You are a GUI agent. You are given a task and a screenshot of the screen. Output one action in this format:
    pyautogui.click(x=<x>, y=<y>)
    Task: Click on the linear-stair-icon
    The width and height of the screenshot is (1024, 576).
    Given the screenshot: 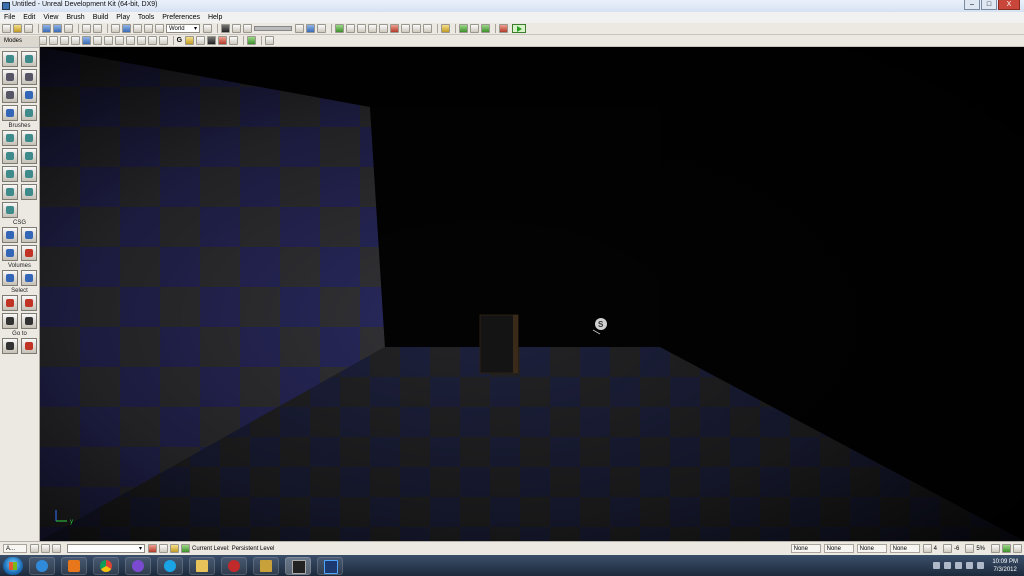 What is the action you would take?
    pyautogui.click(x=10, y=174)
    